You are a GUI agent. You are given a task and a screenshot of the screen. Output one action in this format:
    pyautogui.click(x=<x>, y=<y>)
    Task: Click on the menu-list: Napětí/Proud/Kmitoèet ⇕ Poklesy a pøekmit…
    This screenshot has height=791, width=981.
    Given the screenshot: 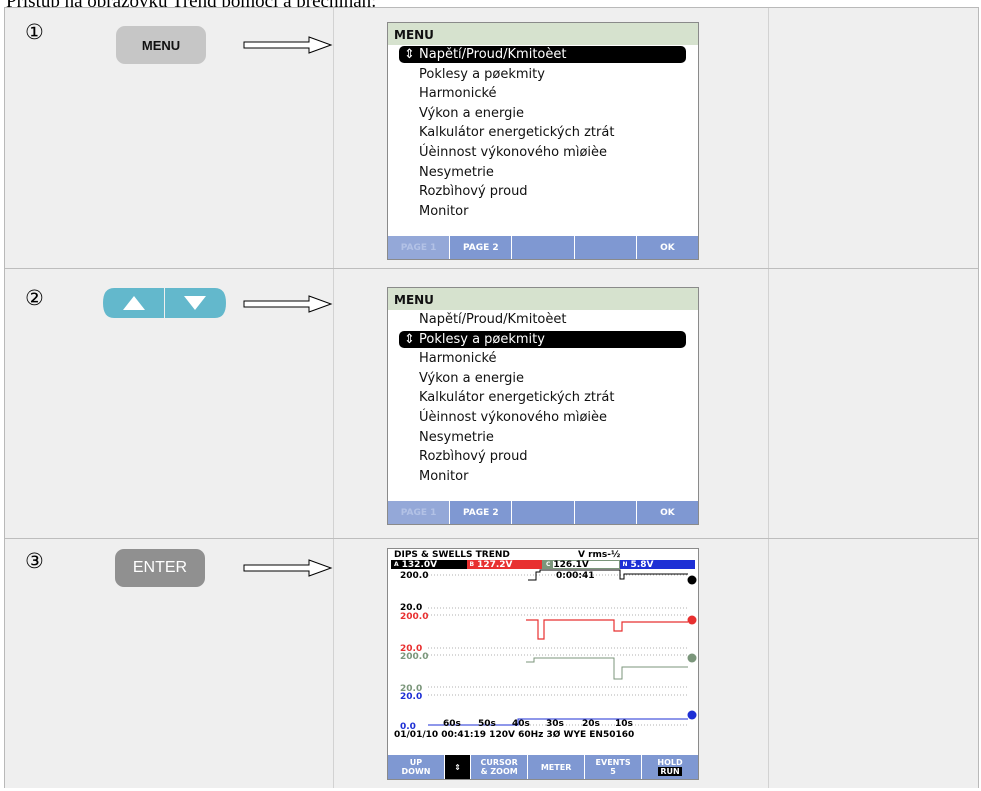 What is the action you would take?
    pyautogui.click(x=543, y=398)
    